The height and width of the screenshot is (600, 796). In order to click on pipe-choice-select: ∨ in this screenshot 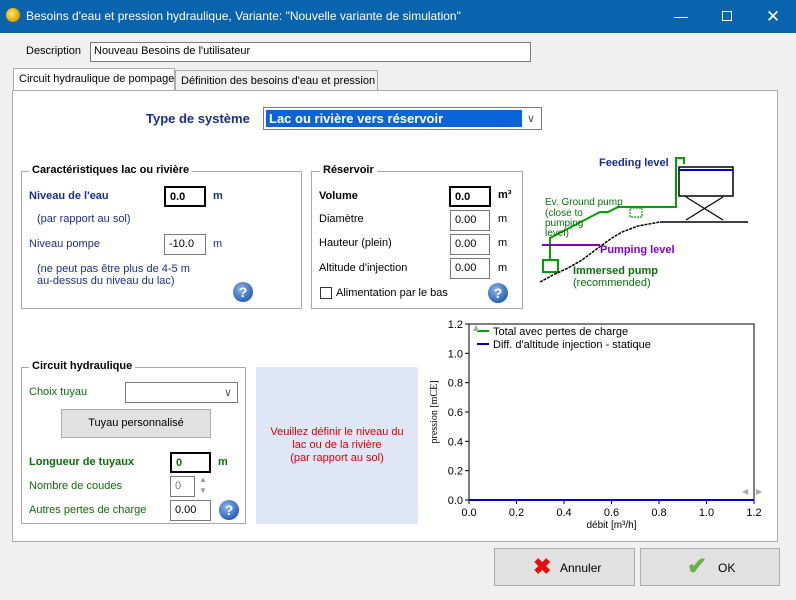, I will do `click(181, 392)`.